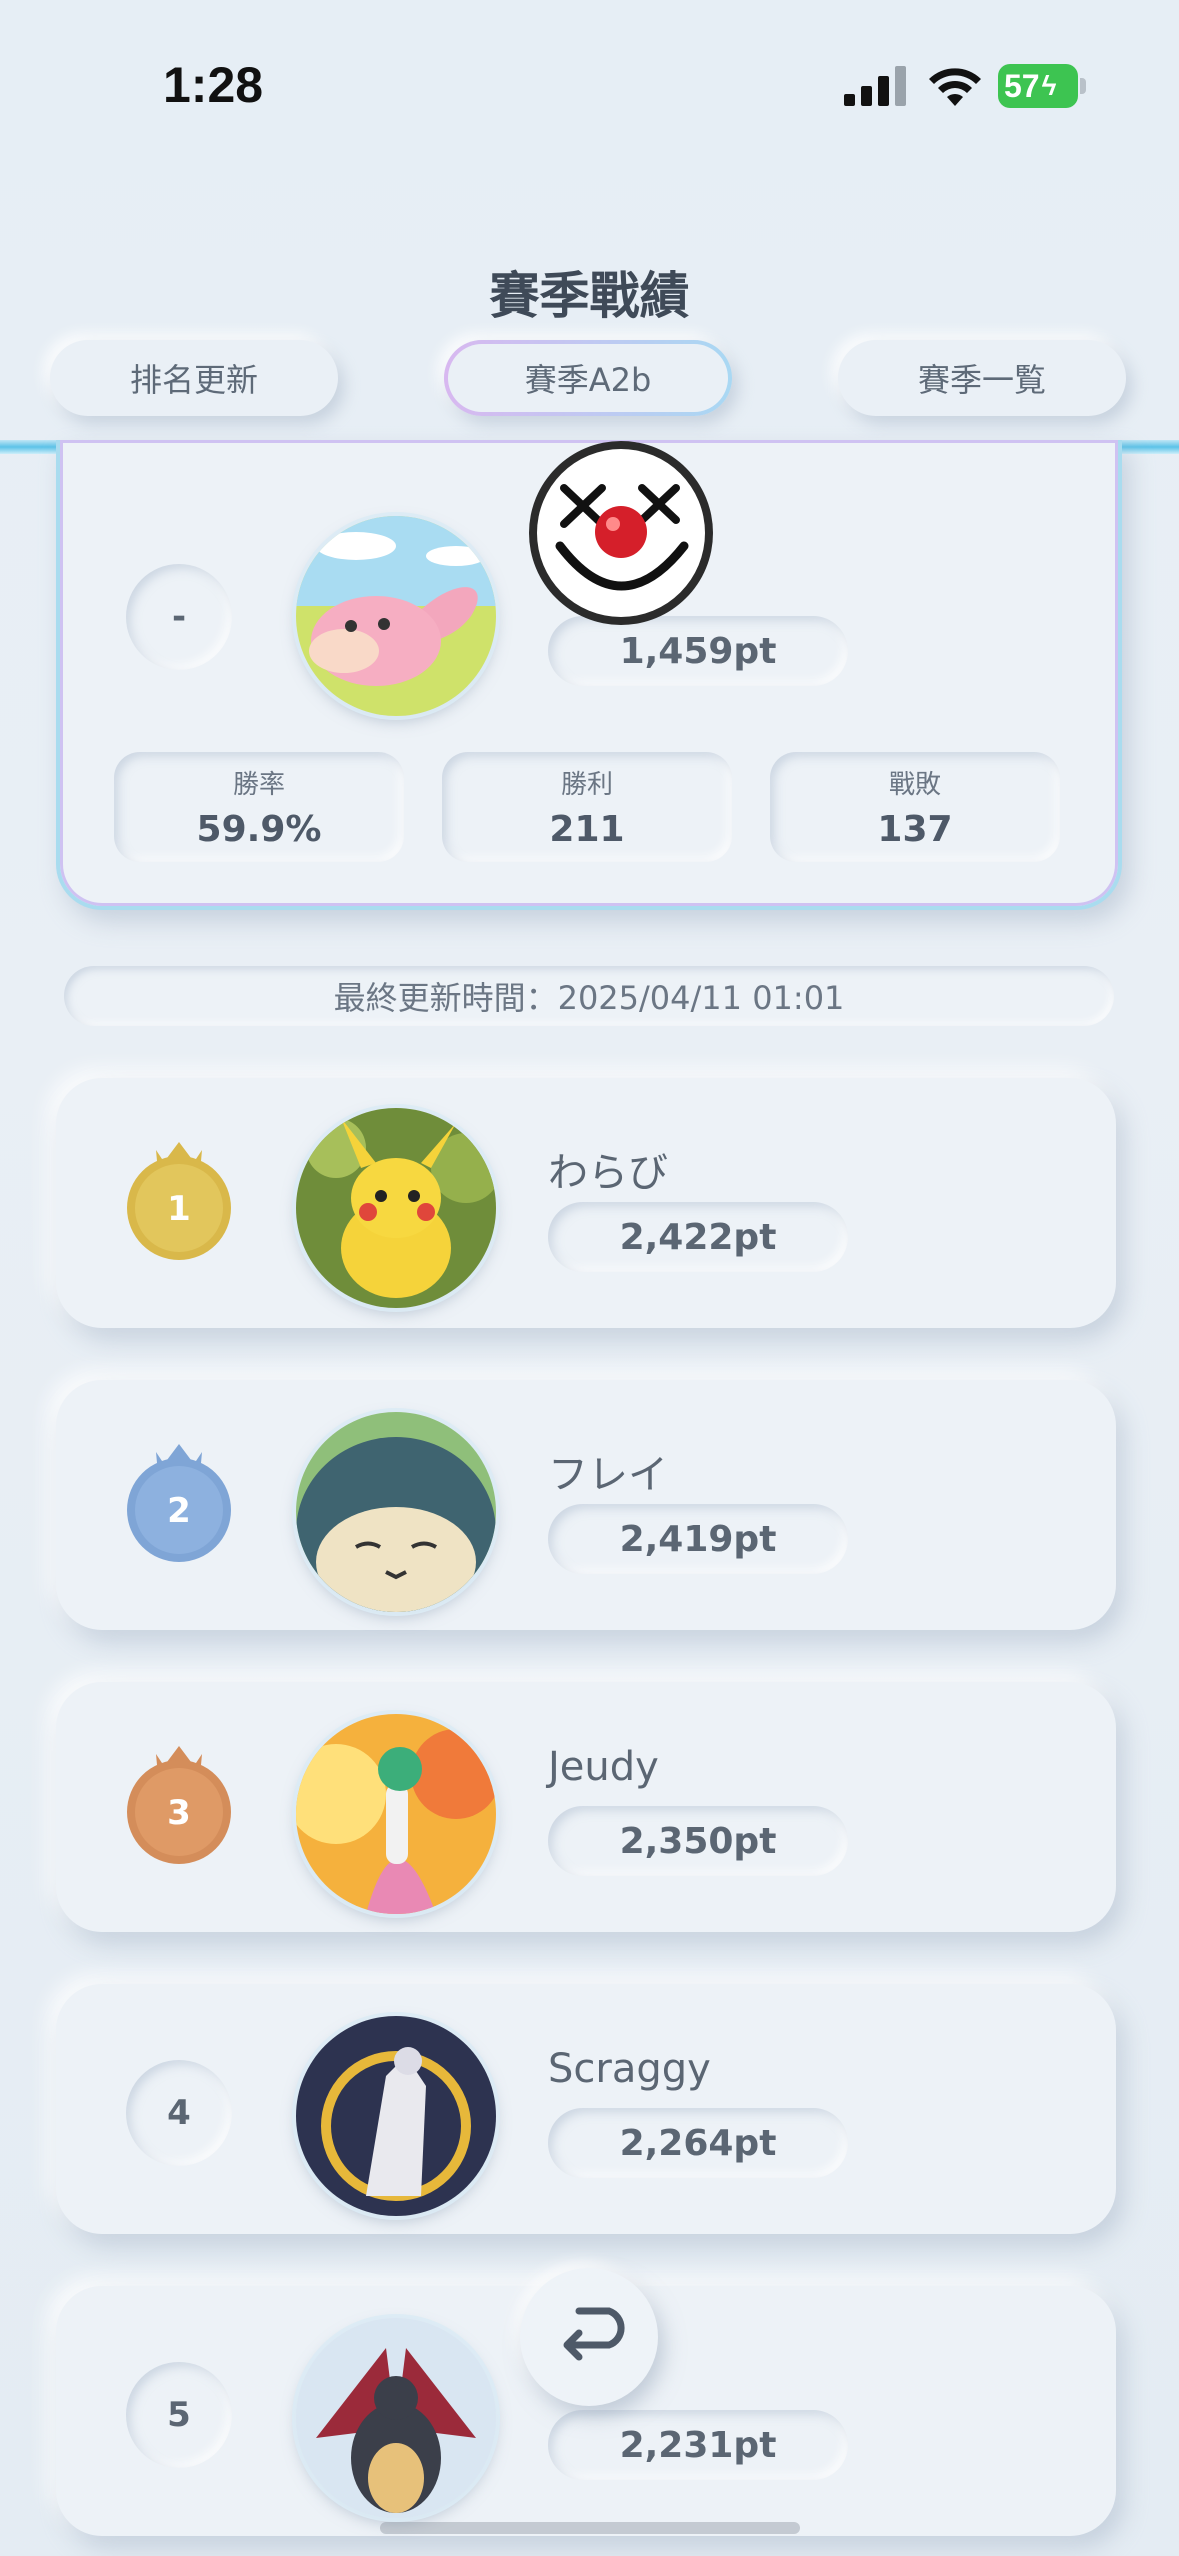  Describe the element at coordinates (179, 2113) in the screenshot. I see `rank-badge: 4` at that location.